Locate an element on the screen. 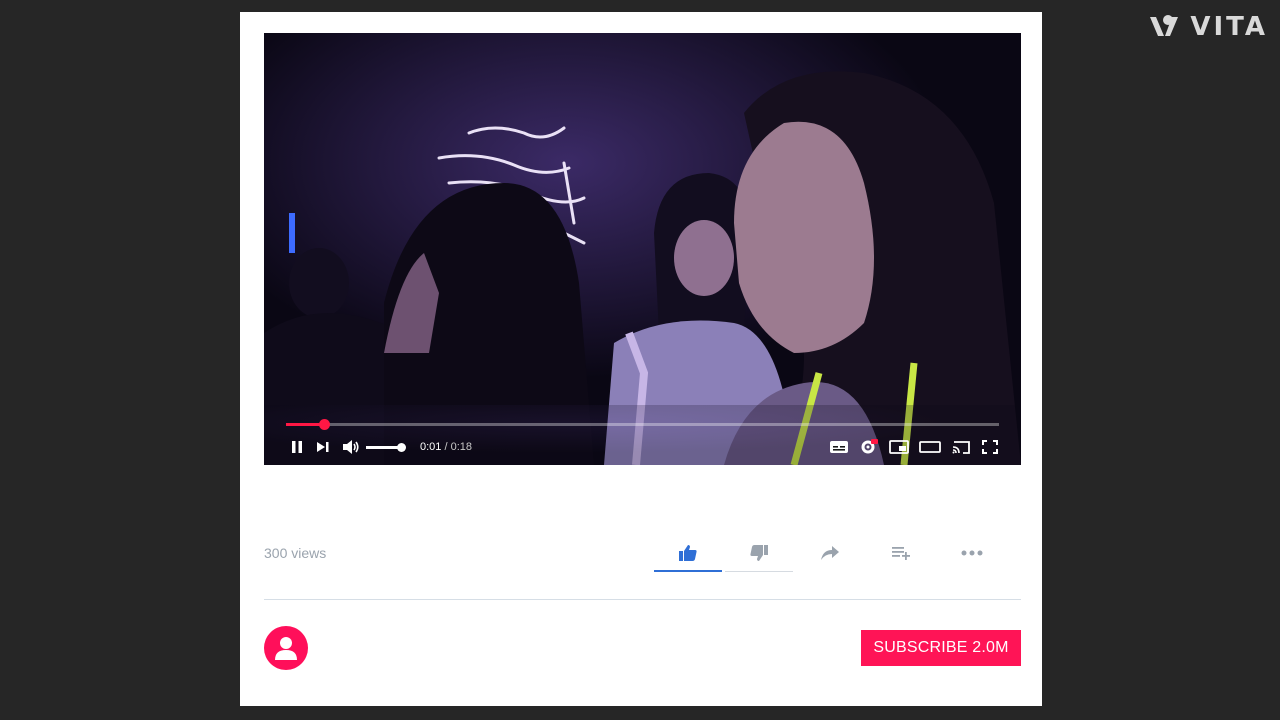 This screenshot has width=1280, height=720. fullscreen-icon is located at coordinates (990, 447).